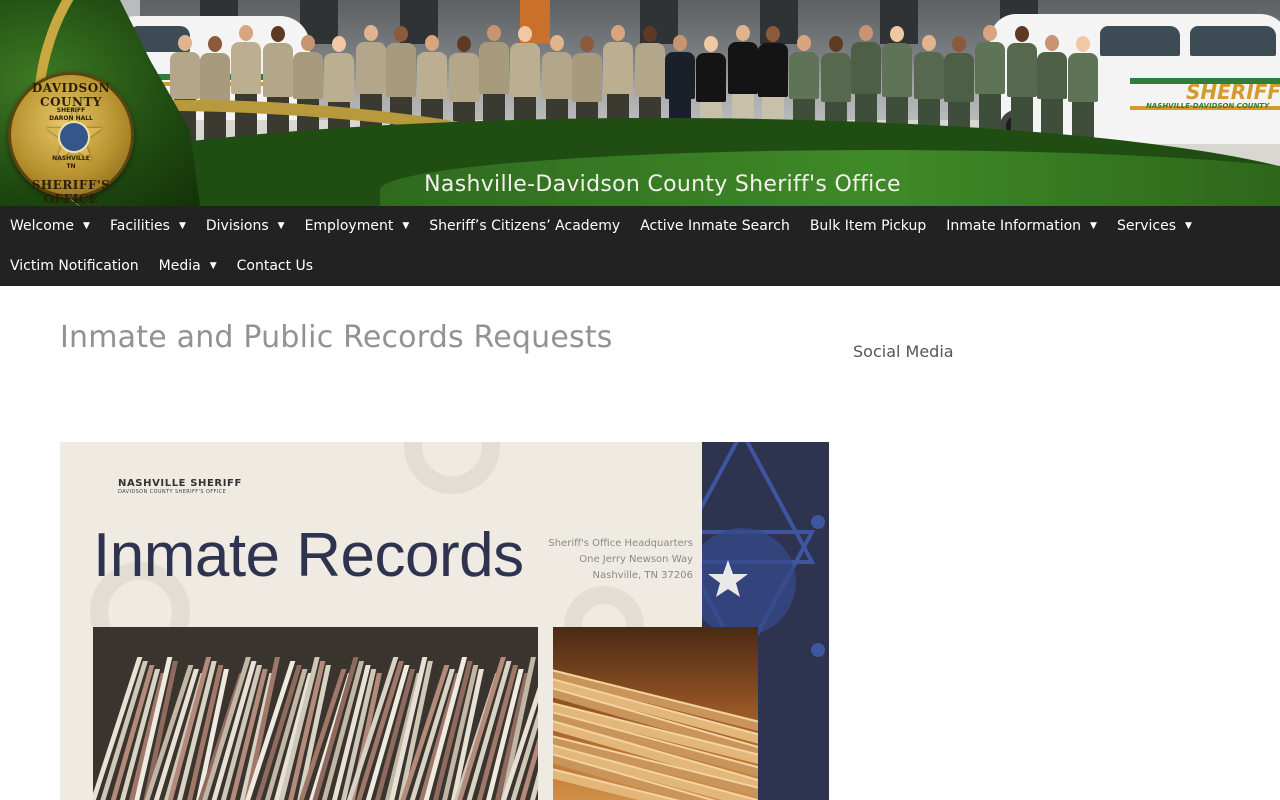 This screenshot has width=1280, height=800. What do you see at coordinates (1233, 92) in the screenshot?
I see `vehicle-sheriff-text: SHERIFF` at bounding box center [1233, 92].